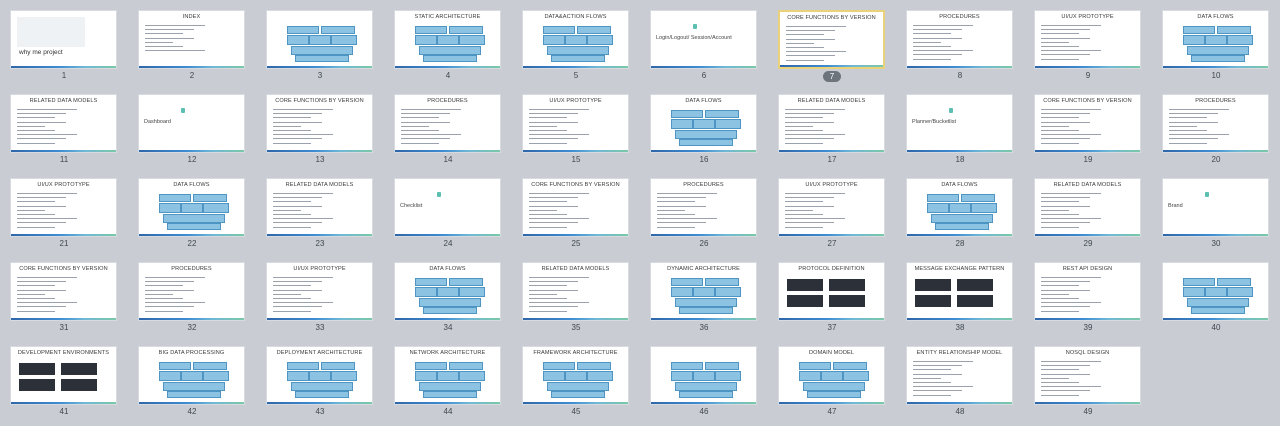 The height and width of the screenshot is (426, 1280). I want to click on slide-number-label: 18, so click(960, 159).